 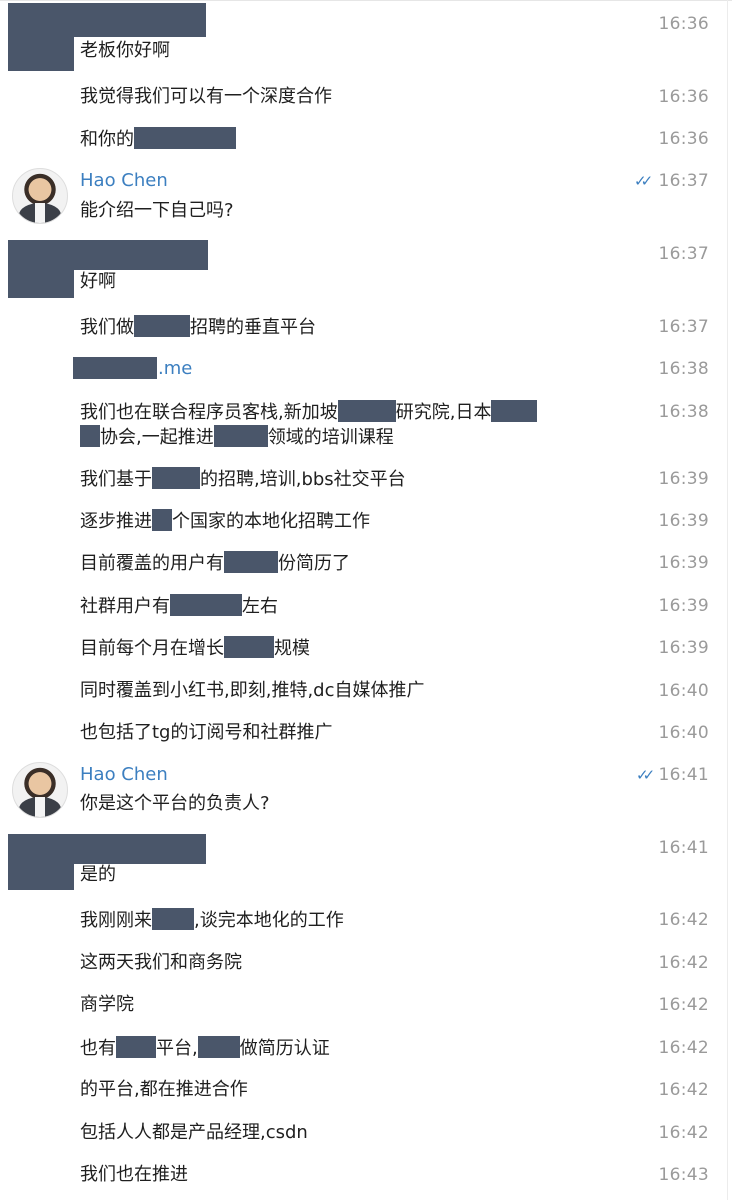 I want to click on message-fragment: 协会,一起推进, so click(x=157, y=437).